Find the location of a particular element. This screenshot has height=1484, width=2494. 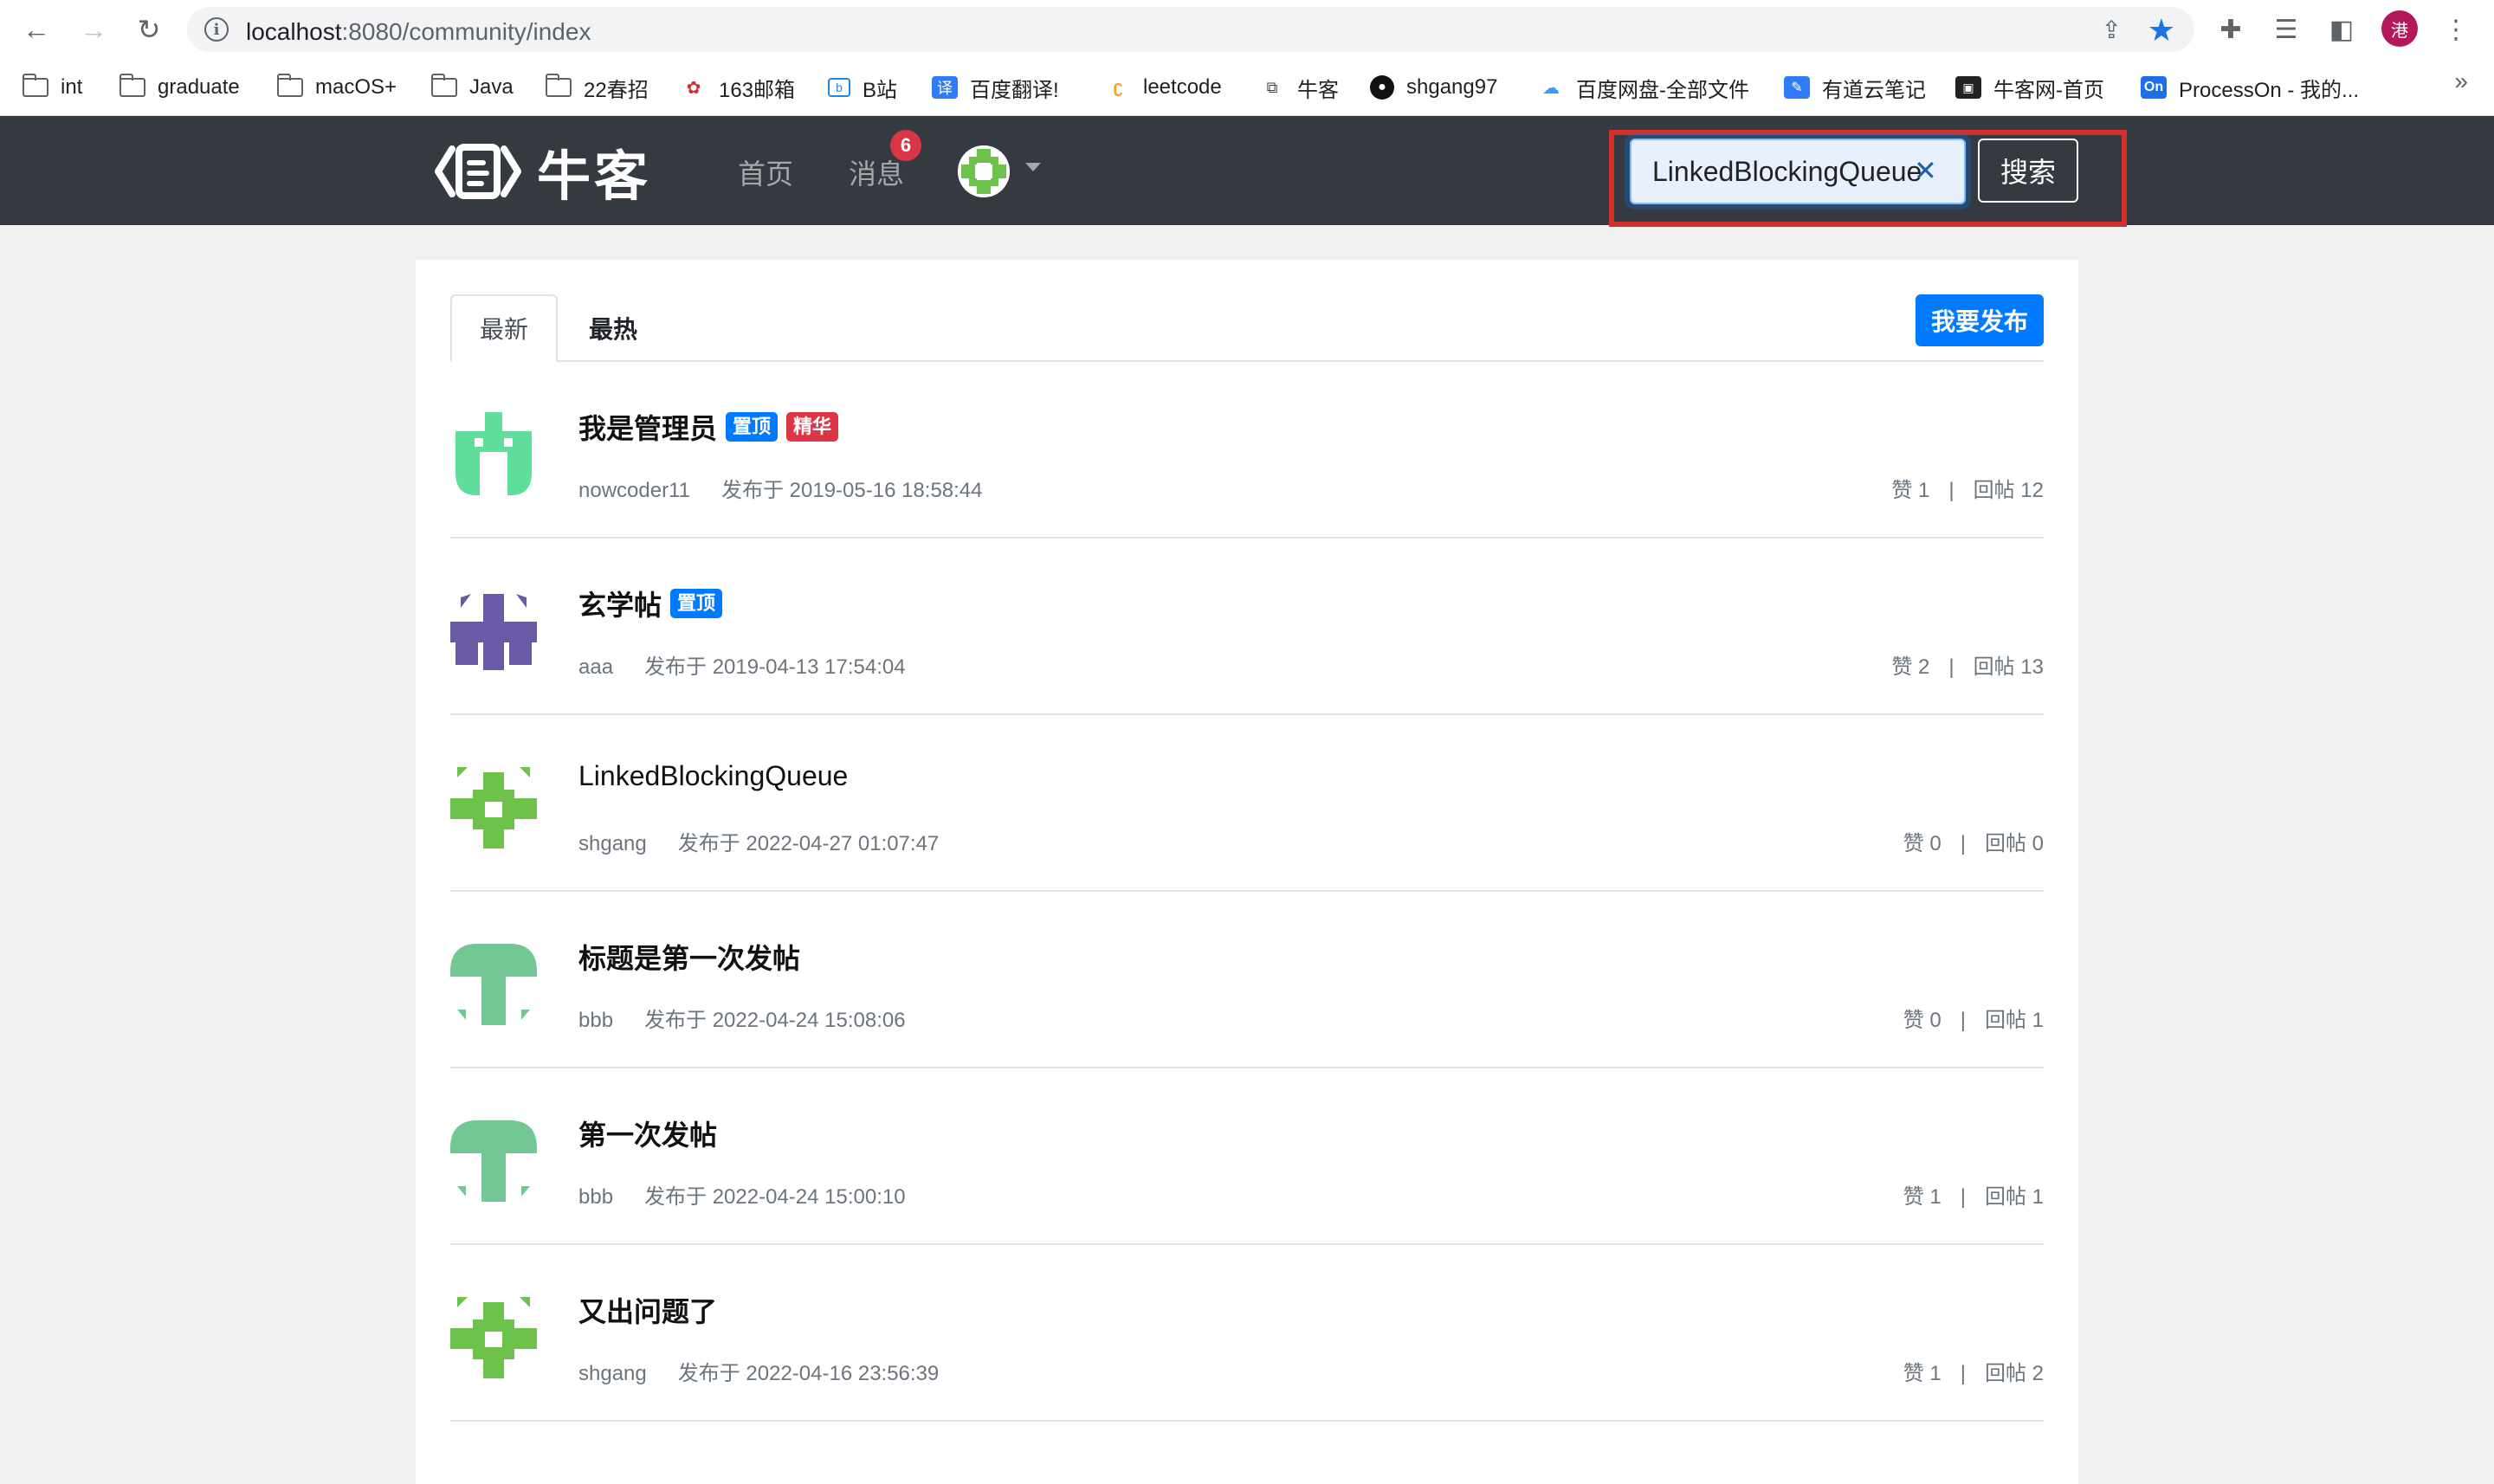

bookmark-folder: int is located at coordinates (52, 87).